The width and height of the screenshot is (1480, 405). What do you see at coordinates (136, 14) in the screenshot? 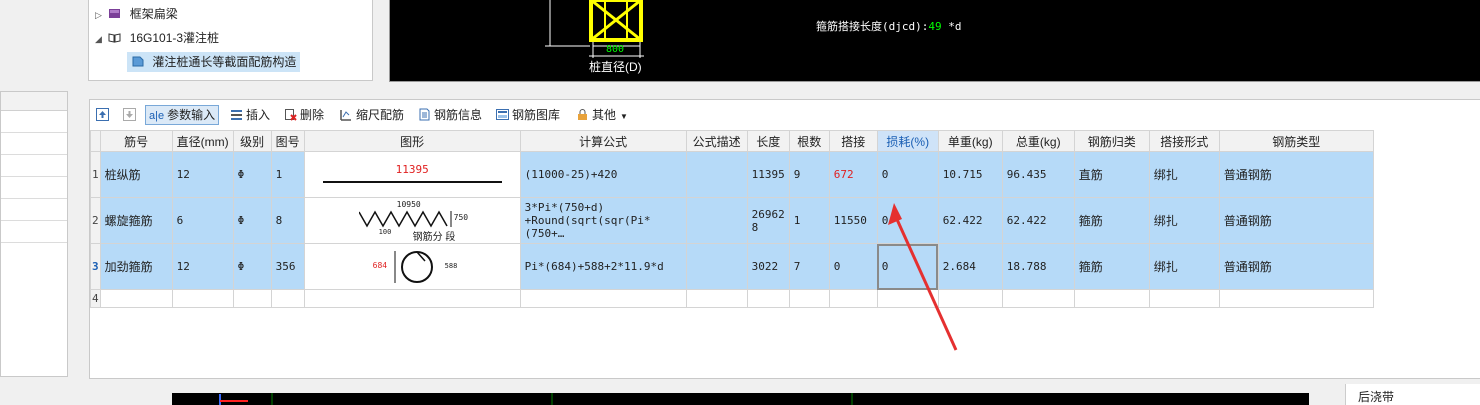
I see `tree-item-frame-flat-beam: ▷ 框架扁梁` at bounding box center [136, 14].